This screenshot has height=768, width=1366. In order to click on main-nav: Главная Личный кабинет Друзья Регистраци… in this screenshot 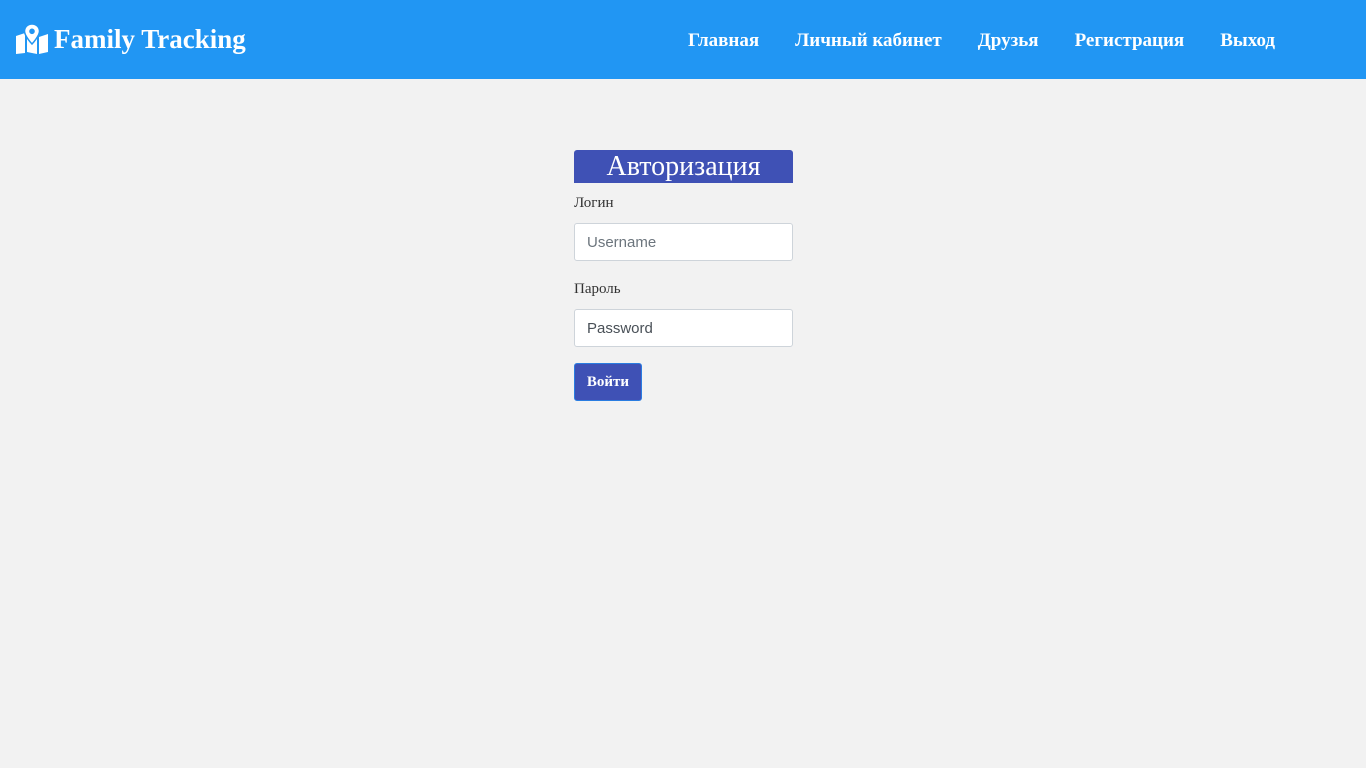, I will do `click(981, 41)`.